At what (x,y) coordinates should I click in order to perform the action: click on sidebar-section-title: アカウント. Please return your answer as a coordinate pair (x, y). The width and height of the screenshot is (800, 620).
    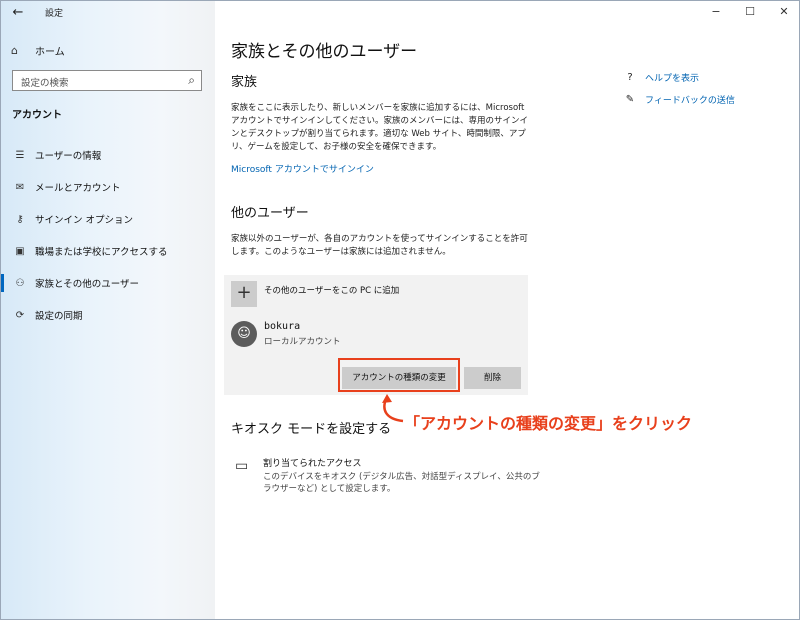
    Looking at the image, I should click on (37, 115).